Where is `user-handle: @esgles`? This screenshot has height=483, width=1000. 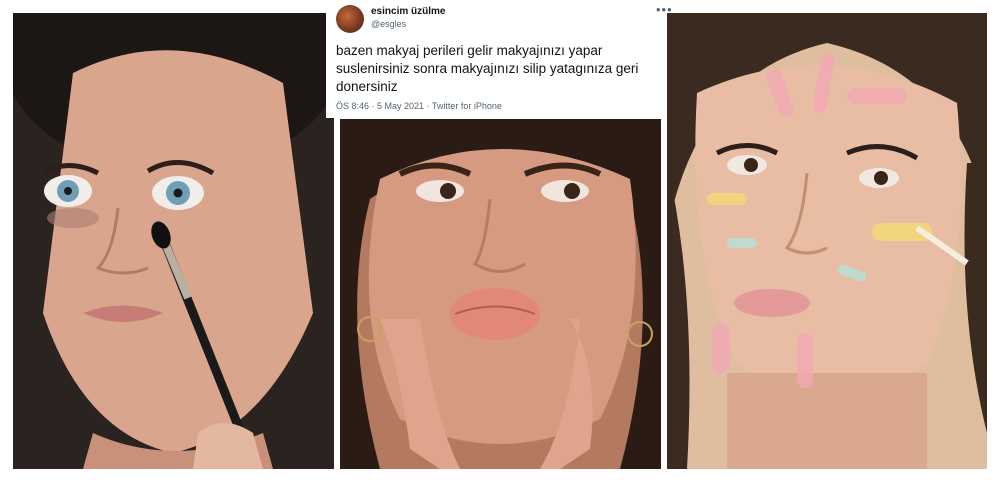 user-handle: @esgles is located at coordinates (388, 24).